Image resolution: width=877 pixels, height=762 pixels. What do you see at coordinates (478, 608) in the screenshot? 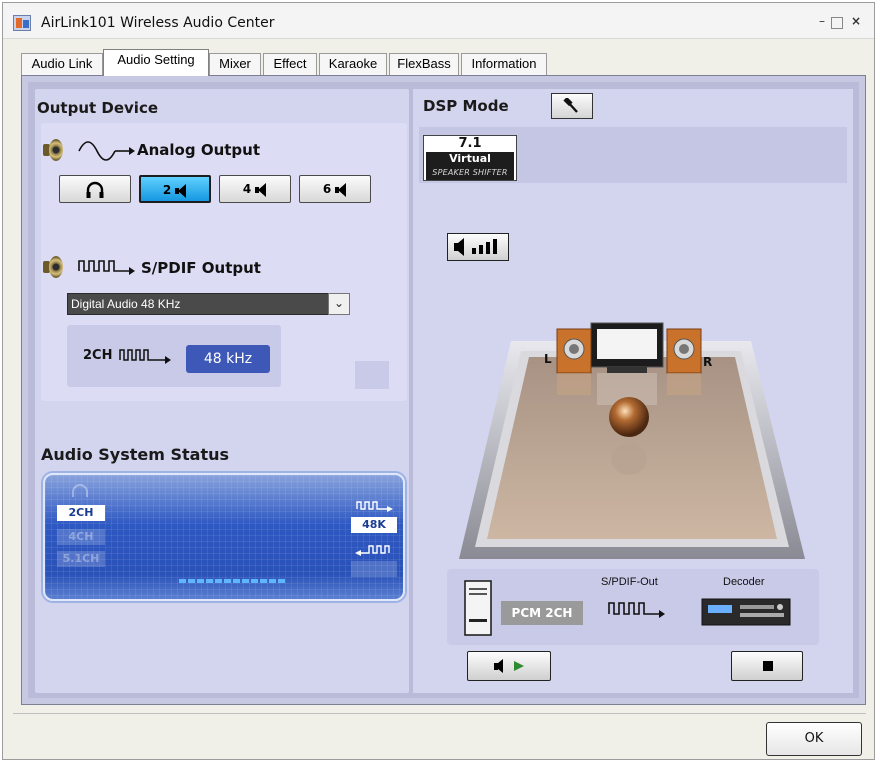
I see `pc-tower-icon` at bounding box center [478, 608].